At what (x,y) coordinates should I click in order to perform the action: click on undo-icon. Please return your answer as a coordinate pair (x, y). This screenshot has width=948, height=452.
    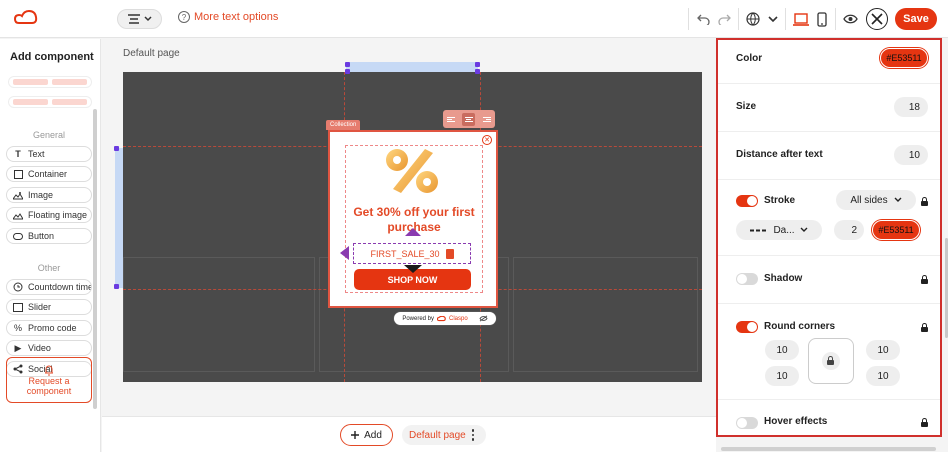
    Looking at the image, I should click on (703, 19).